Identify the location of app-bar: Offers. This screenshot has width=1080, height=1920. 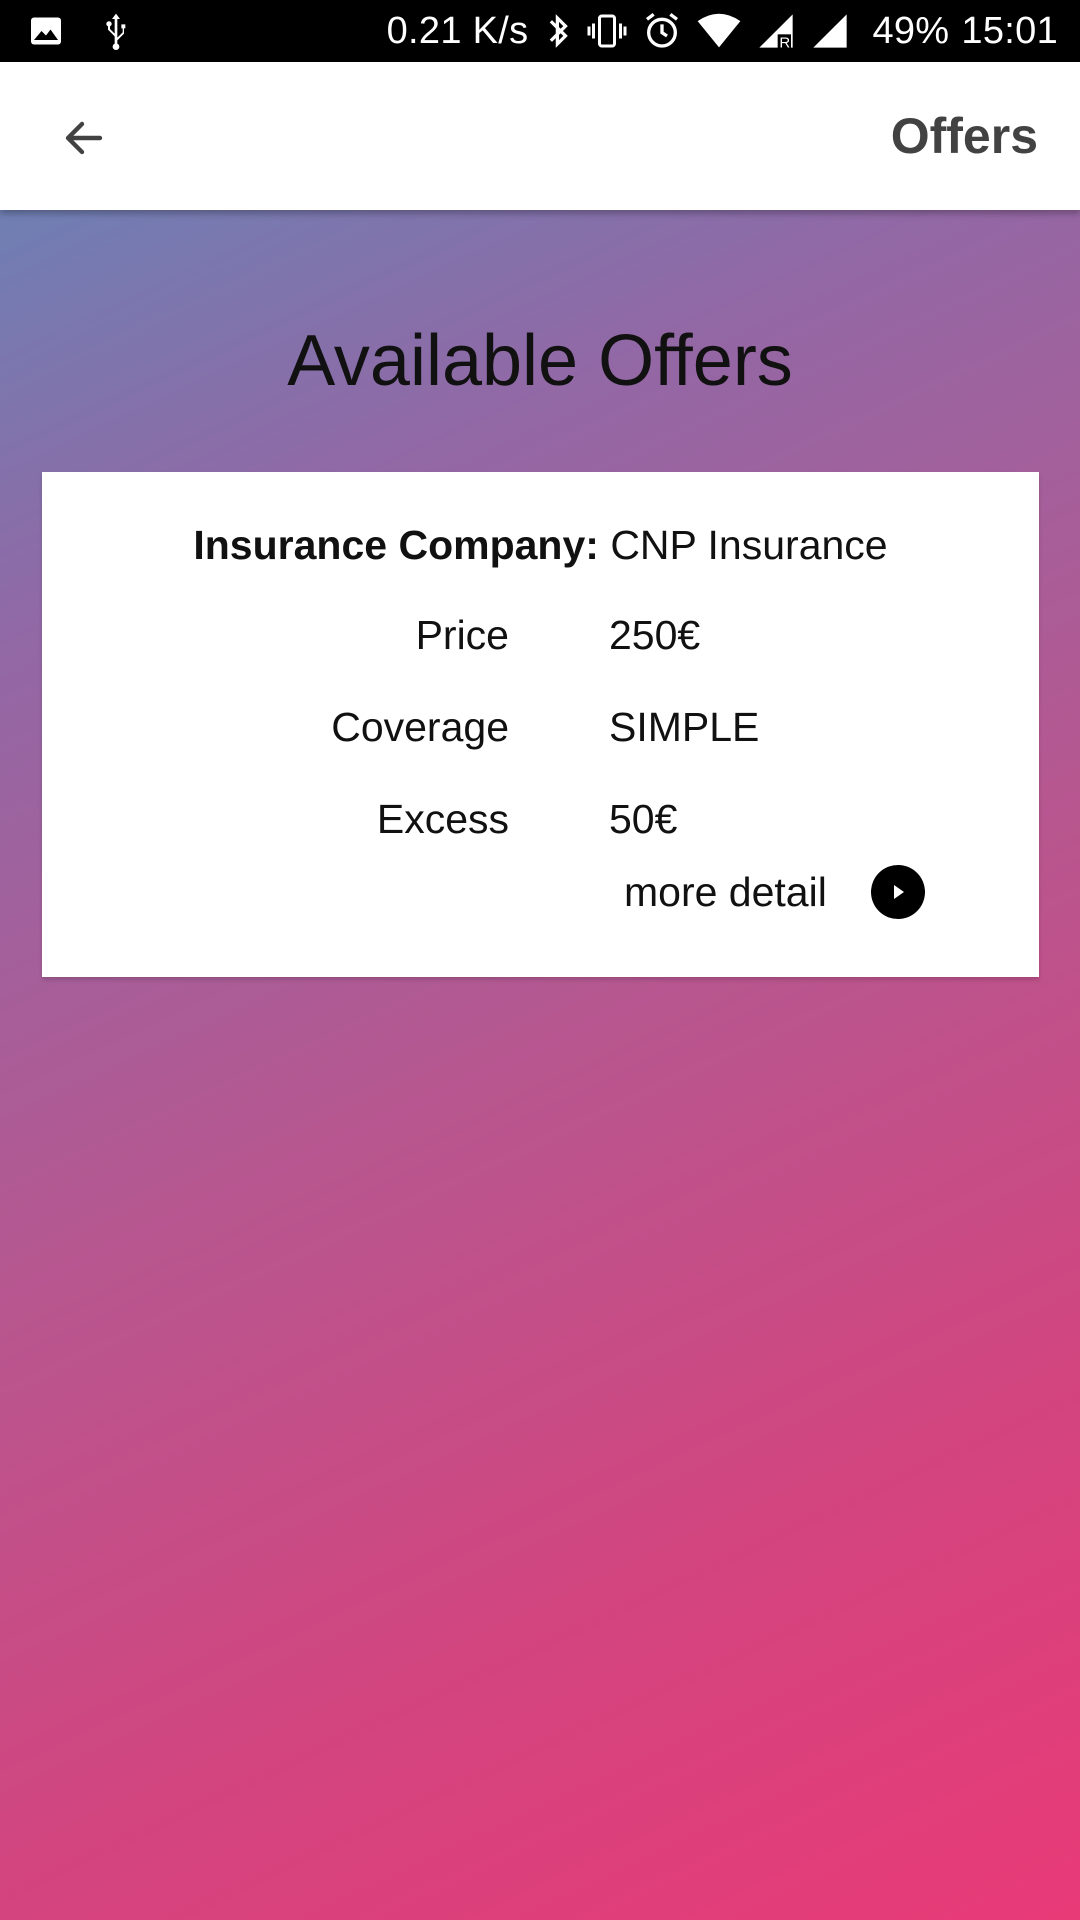
(540, 136).